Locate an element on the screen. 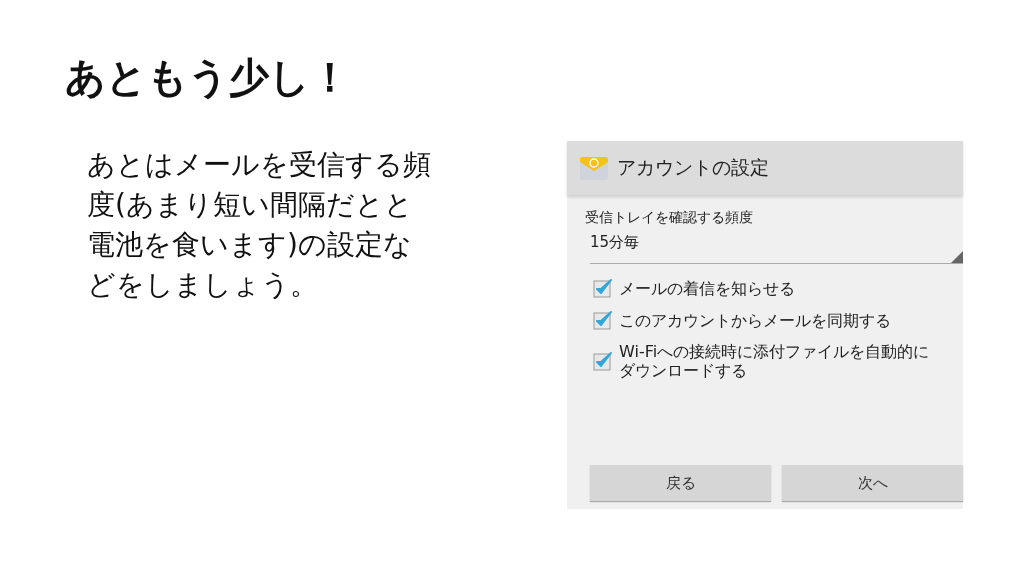  dropdown-arrow-icon is located at coordinates (957, 257).